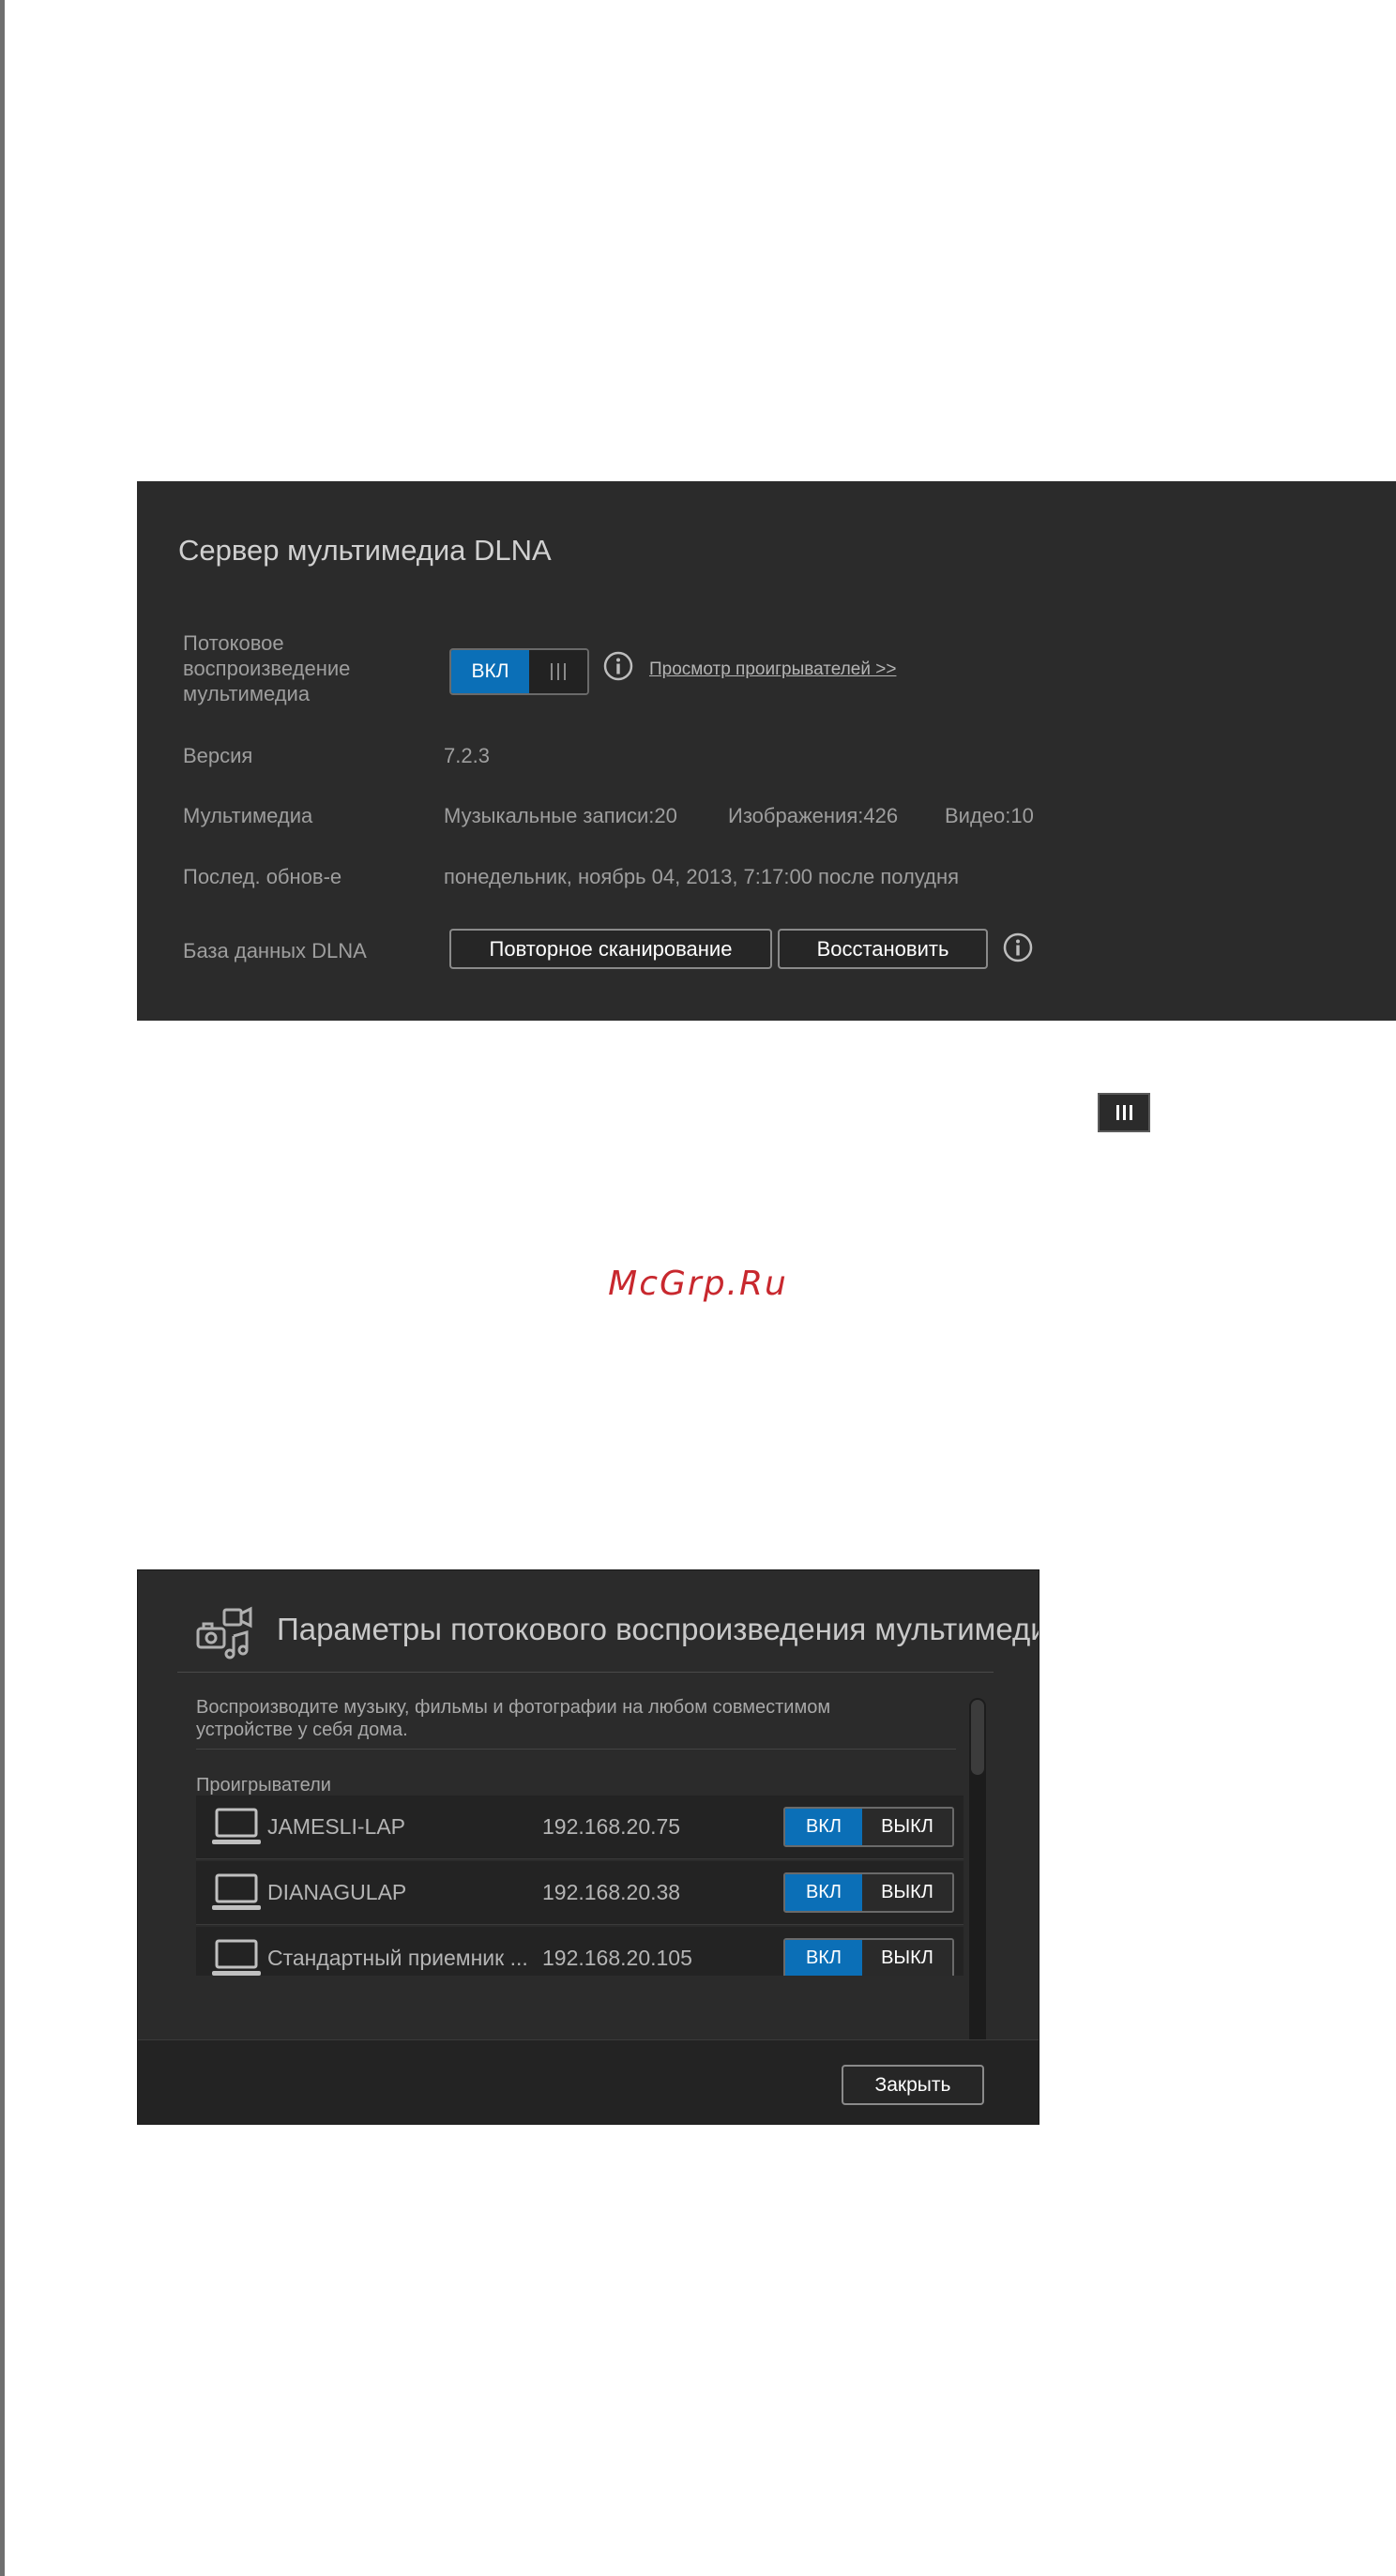  I want to click on media-label: Мультимедиа, so click(248, 815).